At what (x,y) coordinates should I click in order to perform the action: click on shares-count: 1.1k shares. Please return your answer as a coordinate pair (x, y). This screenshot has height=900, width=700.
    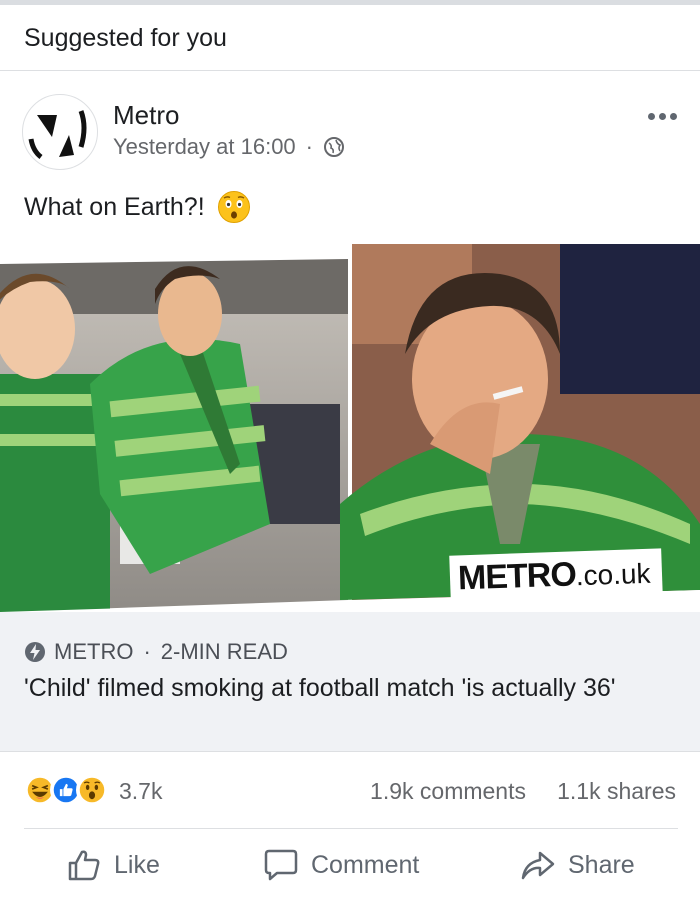
    Looking at the image, I should click on (616, 791).